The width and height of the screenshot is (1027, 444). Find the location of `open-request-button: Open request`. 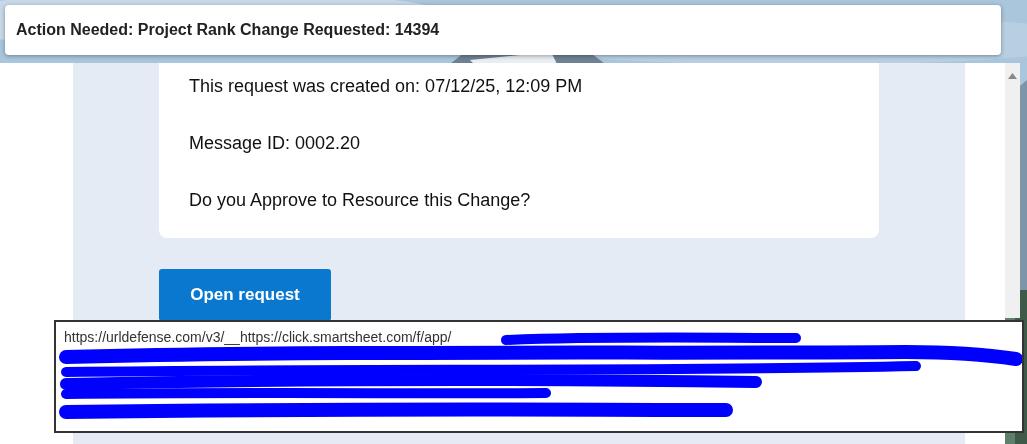

open-request-button: Open request is located at coordinates (245, 295).